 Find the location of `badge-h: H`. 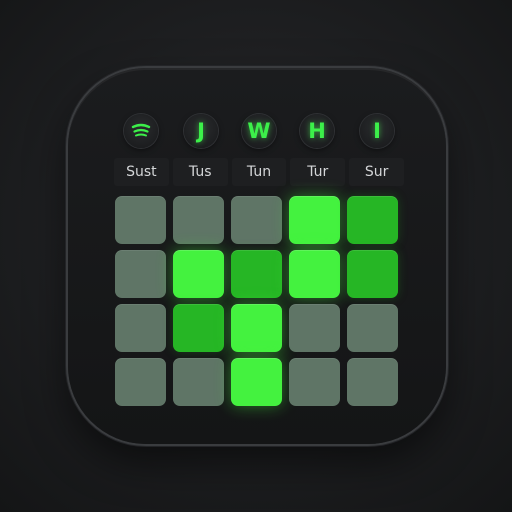

badge-h: H is located at coordinates (317, 131).